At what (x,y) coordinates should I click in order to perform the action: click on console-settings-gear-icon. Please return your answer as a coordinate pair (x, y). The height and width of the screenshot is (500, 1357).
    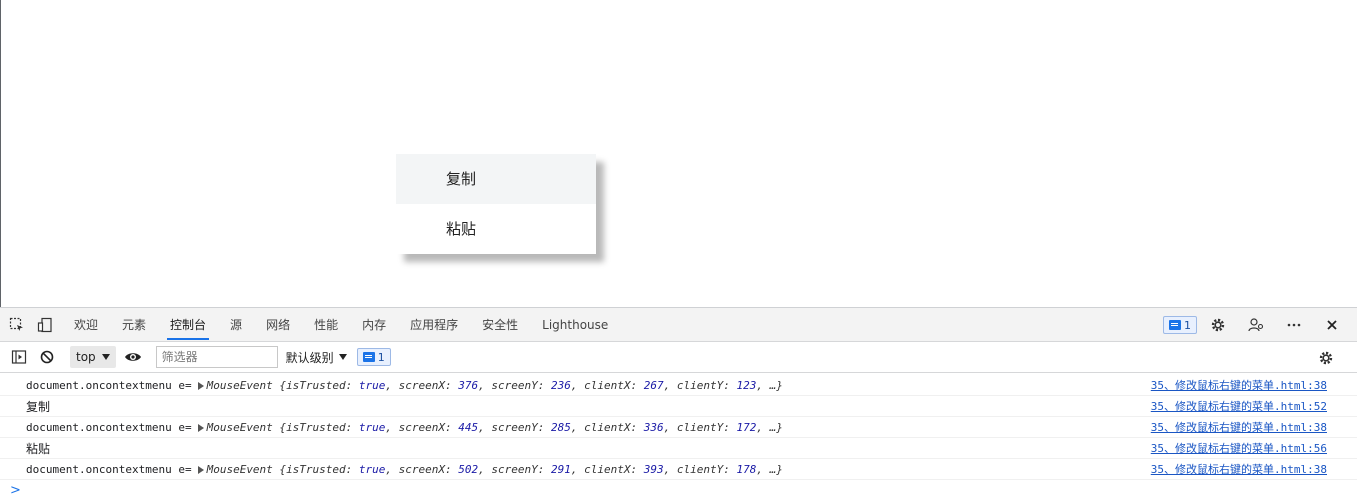
    Looking at the image, I should click on (1326, 358).